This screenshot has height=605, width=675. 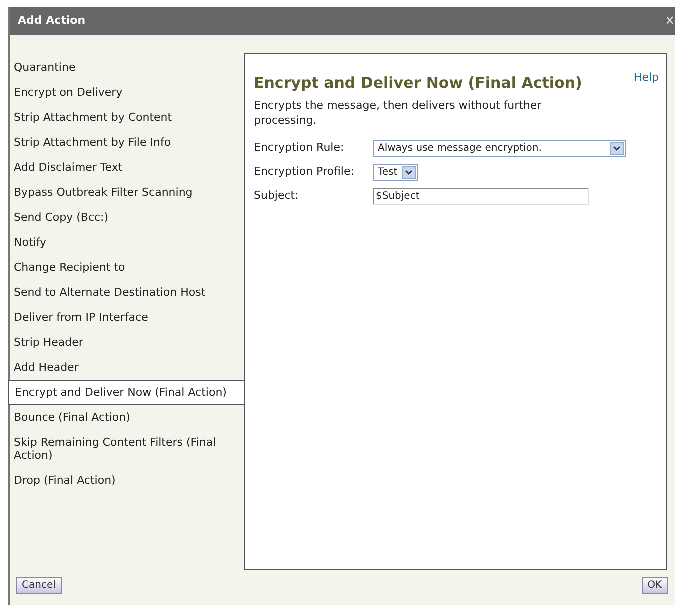 I want to click on window-title: Add Action, so click(x=52, y=20).